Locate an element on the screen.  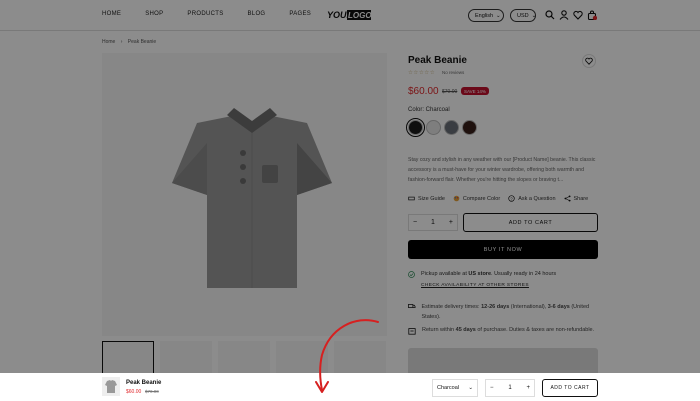
sticky-compare-price: $70.00 is located at coordinates (152, 391).